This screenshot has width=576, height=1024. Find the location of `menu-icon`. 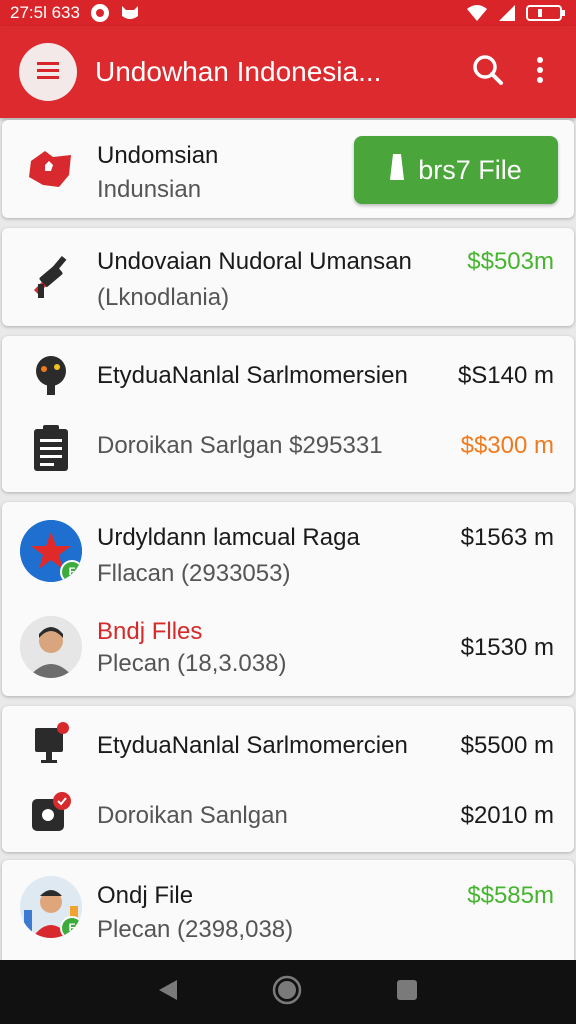

menu-icon is located at coordinates (48, 72).